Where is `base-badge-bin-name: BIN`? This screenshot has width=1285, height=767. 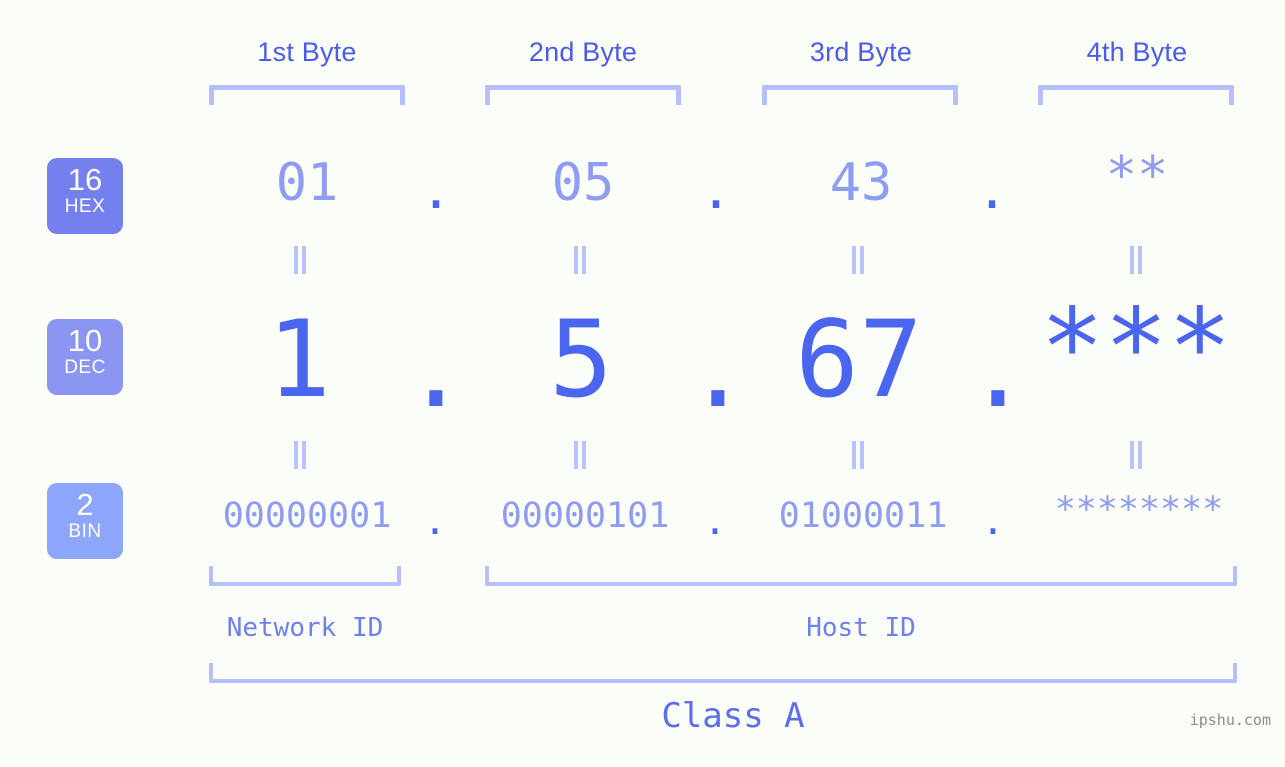 base-badge-bin-name: BIN is located at coordinates (85, 531).